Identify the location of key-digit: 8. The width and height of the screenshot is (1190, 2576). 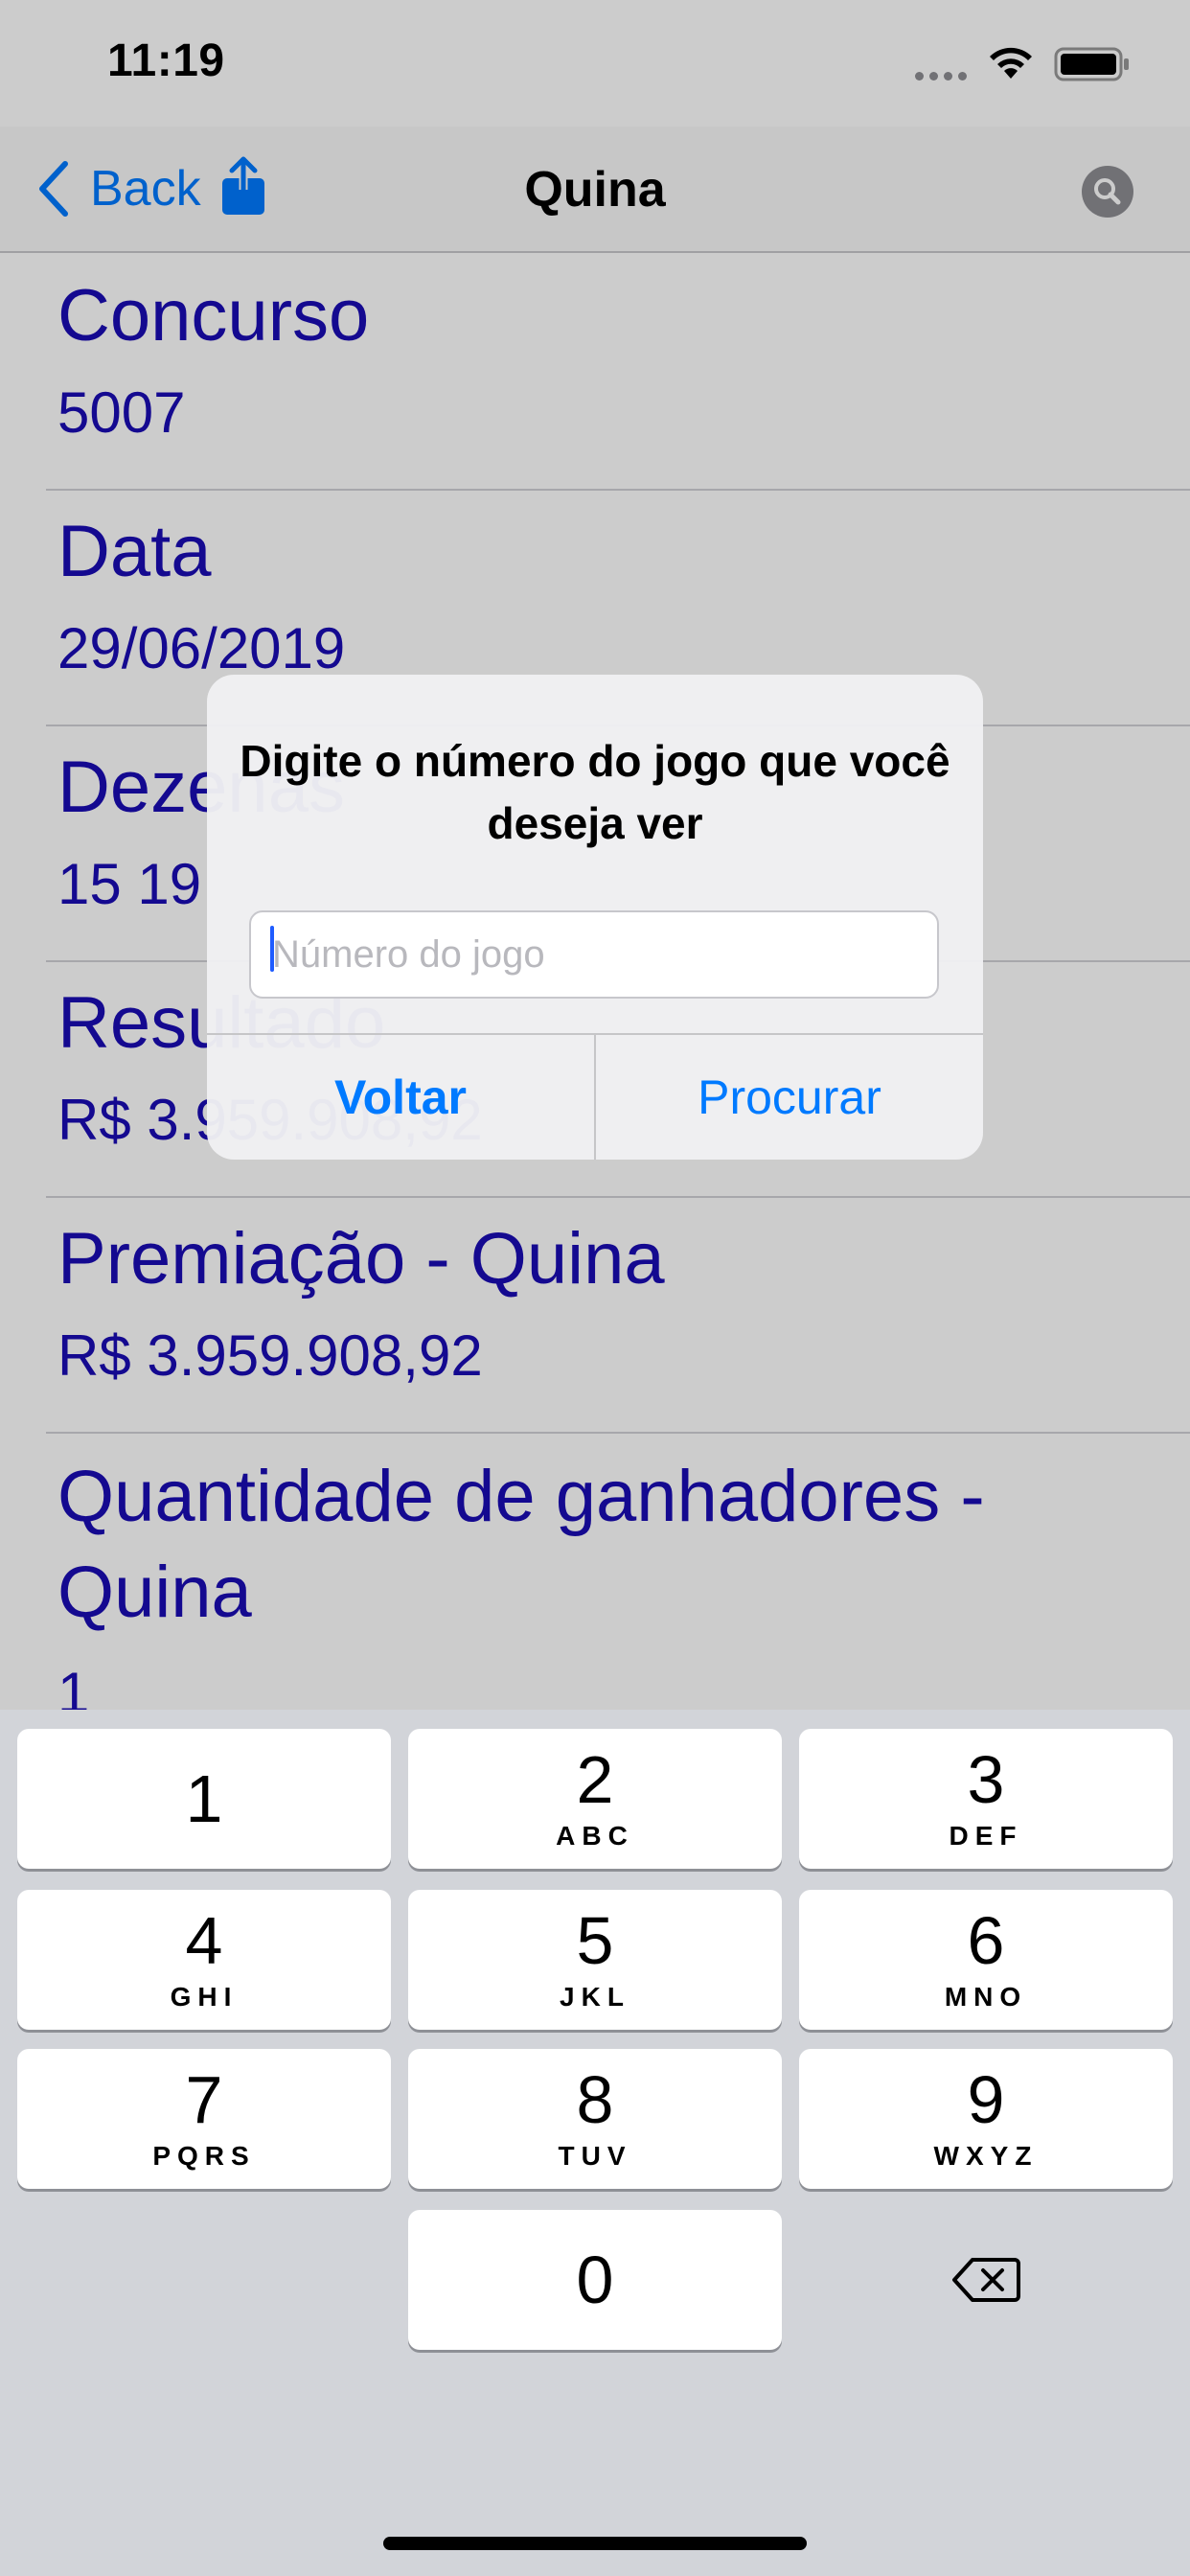
(595, 2099).